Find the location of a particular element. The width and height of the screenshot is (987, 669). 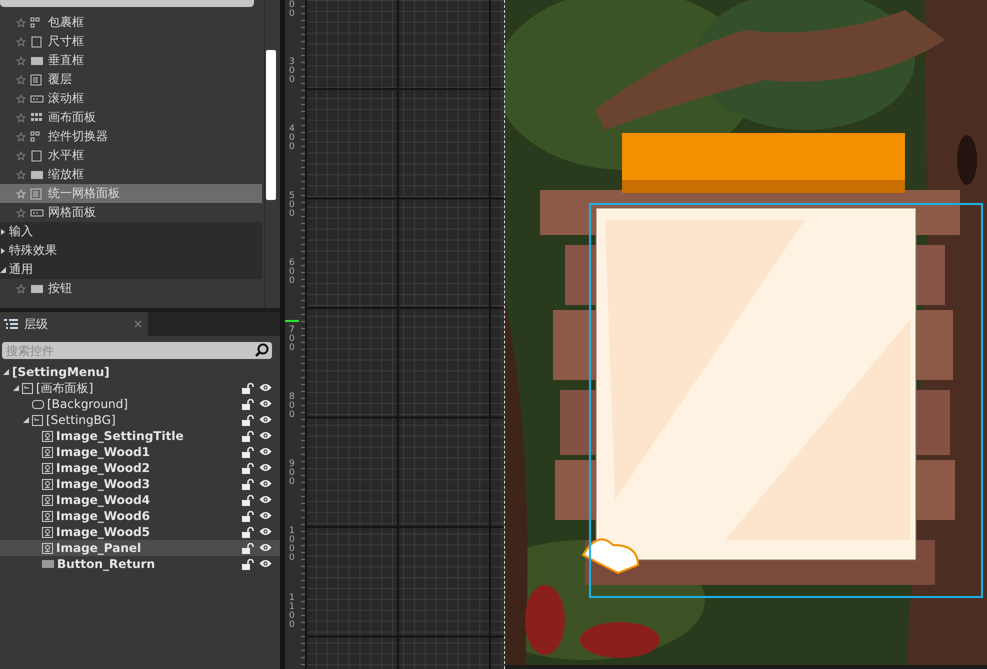

scrollbar-thumb is located at coordinates (271, 125).